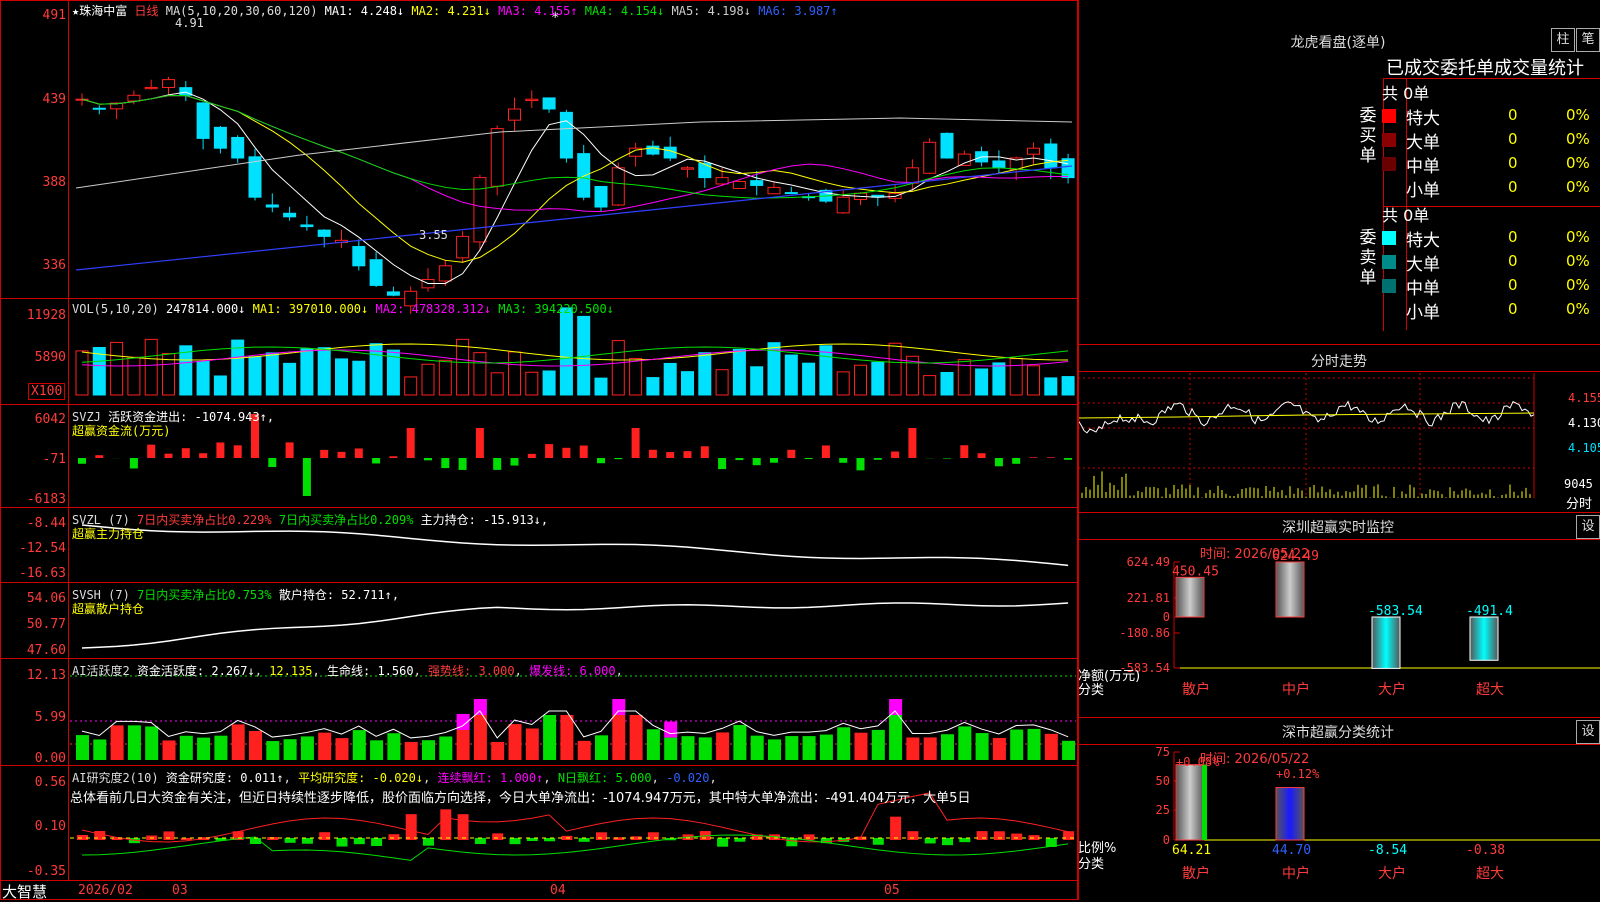 The image size is (1600, 902). What do you see at coordinates (1578, 261) in the screenshot?
I see `dragon-sell-row-pct-1: 0%` at bounding box center [1578, 261].